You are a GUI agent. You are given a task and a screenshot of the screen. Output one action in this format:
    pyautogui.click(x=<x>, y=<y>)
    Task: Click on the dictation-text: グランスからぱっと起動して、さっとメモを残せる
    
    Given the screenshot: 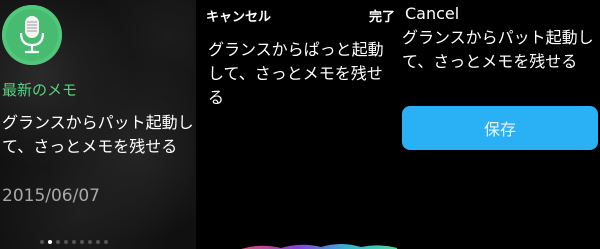 What is the action you would take?
    pyautogui.click(x=296, y=73)
    